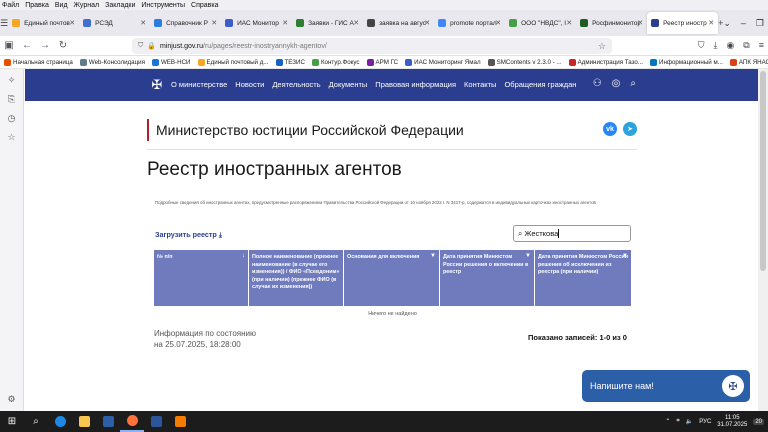  What do you see at coordinates (256, 23) in the screenshot?
I see `tab-3: ИАС Монитор ✕` at bounding box center [256, 23].